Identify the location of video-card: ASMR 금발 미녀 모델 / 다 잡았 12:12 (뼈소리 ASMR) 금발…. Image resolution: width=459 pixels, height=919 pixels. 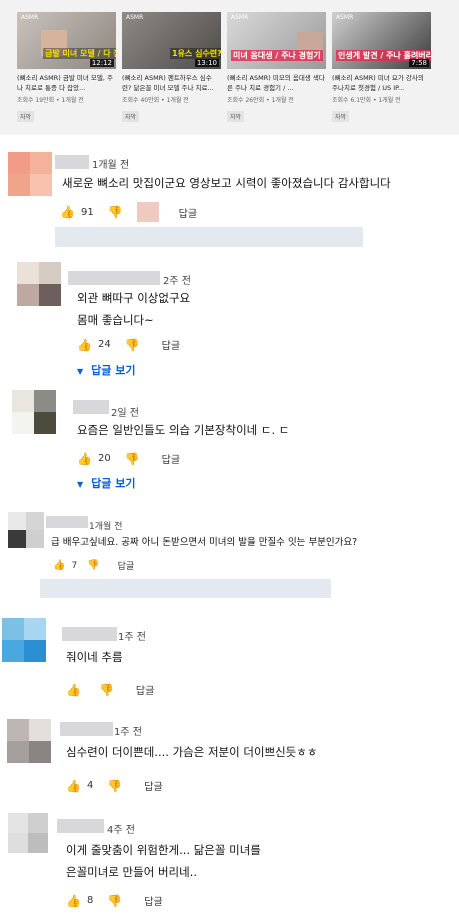
(66, 67).